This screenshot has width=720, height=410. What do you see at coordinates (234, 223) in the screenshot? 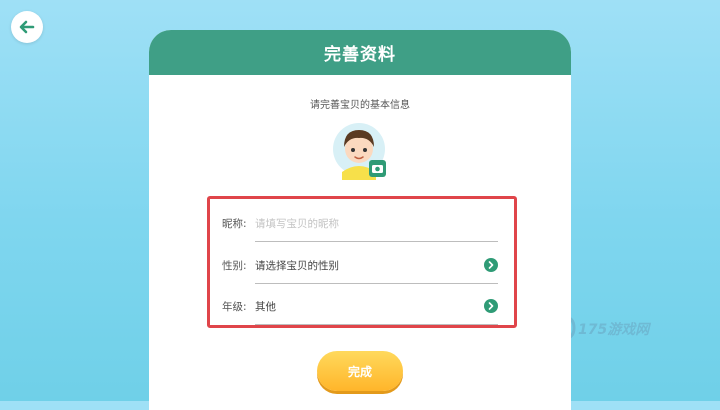
I see `nickname-label: 昵称:` at bounding box center [234, 223].